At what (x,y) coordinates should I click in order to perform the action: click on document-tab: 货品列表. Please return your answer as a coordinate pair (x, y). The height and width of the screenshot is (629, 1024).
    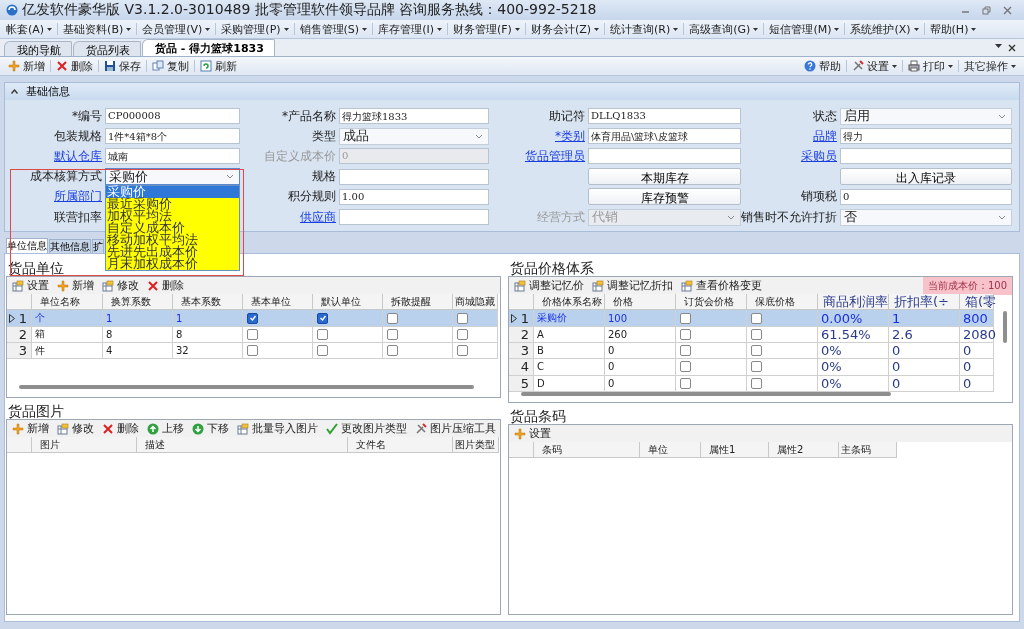
    Looking at the image, I should click on (107, 48).